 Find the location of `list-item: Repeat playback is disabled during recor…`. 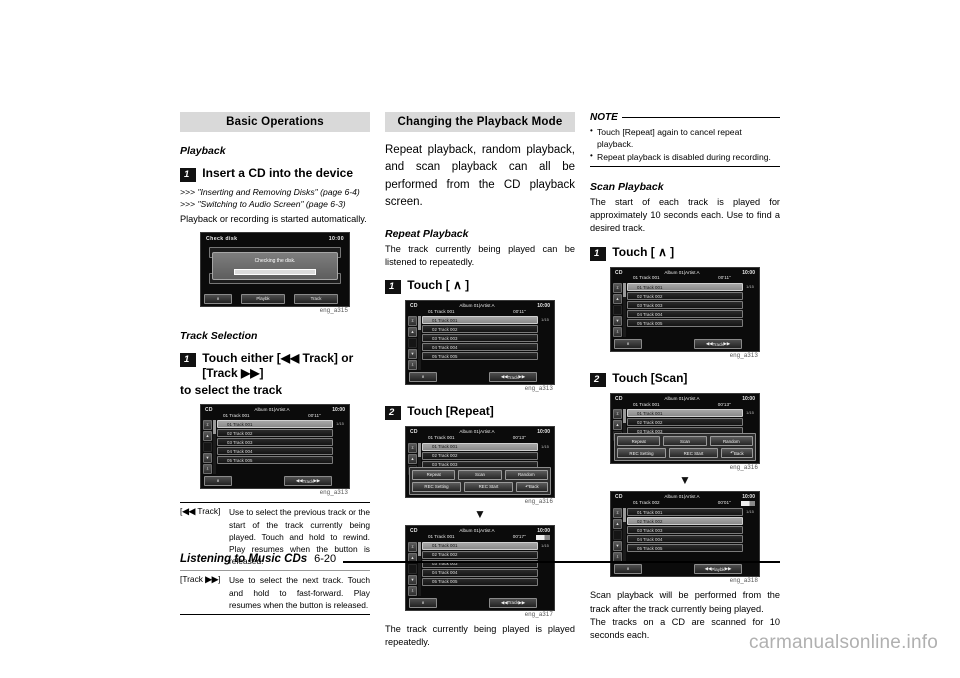

list-item: Repeat playback is disabled during recor… is located at coordinates (685, 156).